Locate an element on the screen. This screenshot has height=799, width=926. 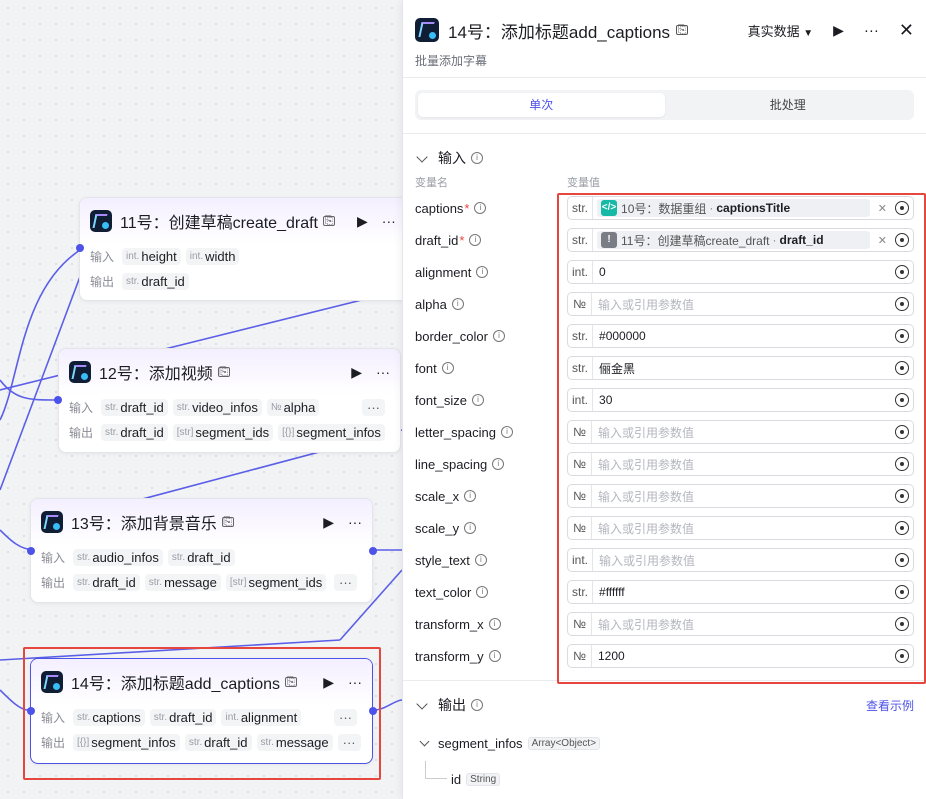
param-value-field: str. </> 10号：数据重组 · captionsTitle ✕ is located at coordinates (740, 208).